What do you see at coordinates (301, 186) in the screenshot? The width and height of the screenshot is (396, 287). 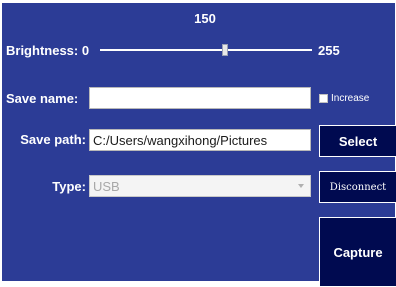 I see `chevron-down-icon` at bounding box center [301, 186].